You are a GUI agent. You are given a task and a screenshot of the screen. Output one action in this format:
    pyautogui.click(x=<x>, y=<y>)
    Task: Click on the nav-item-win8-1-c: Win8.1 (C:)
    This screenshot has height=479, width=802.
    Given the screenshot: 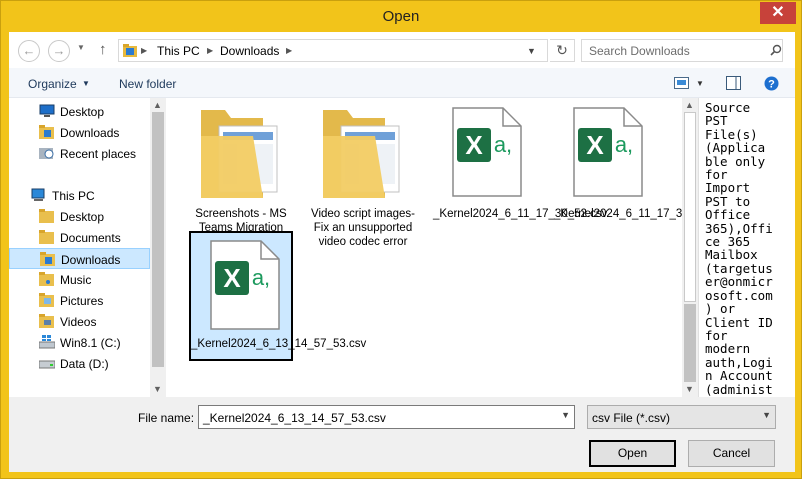 What is the action you would take?
    pyautogui.click(x=79, y=342)
    